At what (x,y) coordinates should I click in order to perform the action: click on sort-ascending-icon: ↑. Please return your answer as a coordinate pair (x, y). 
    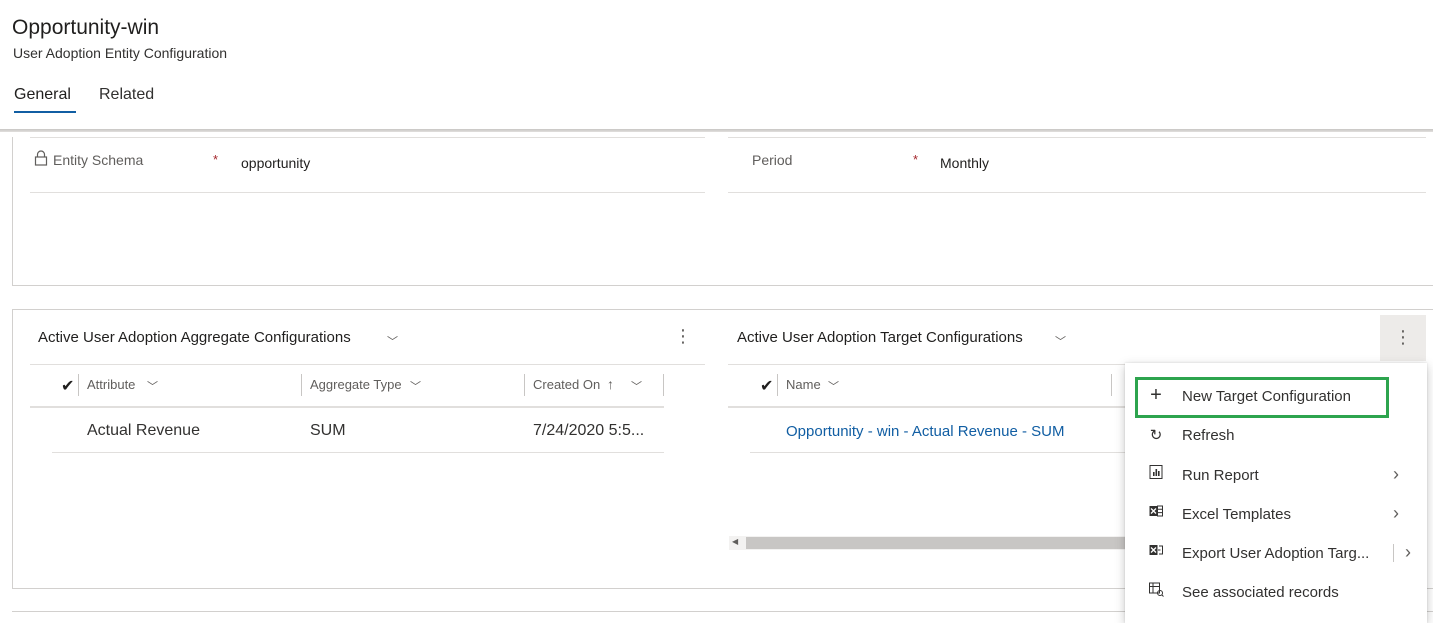
    Looking at the image, I should click on (610, 384).